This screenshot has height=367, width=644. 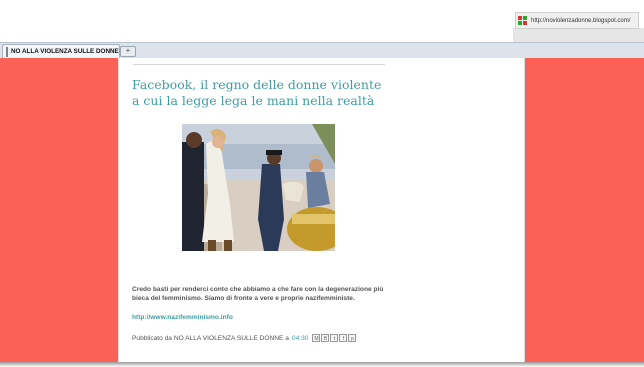 I want to click on address-bar: http://noviolenzadonne.blogspot.com/, so click(x=577, y=20).